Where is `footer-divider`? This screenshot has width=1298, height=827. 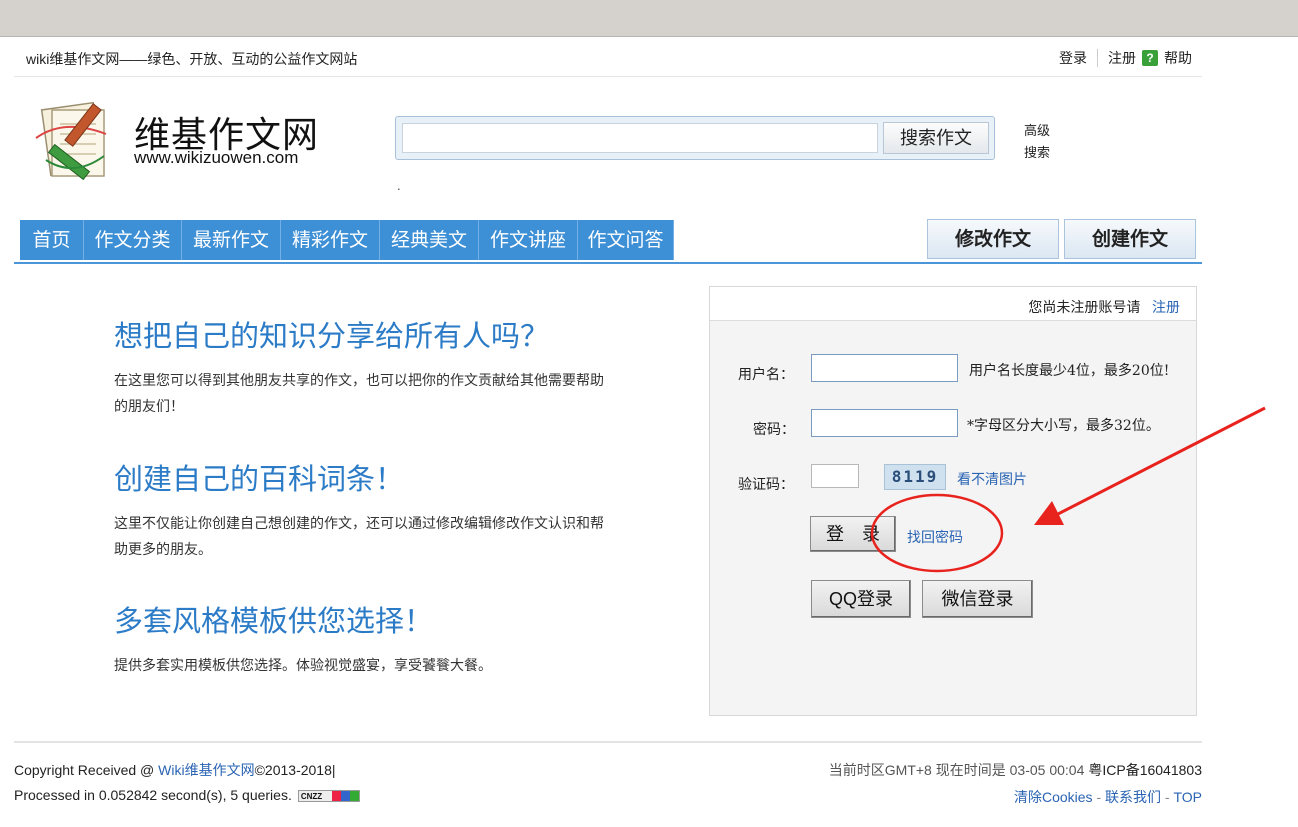 footer-divider is located at coordinates (608, 742).